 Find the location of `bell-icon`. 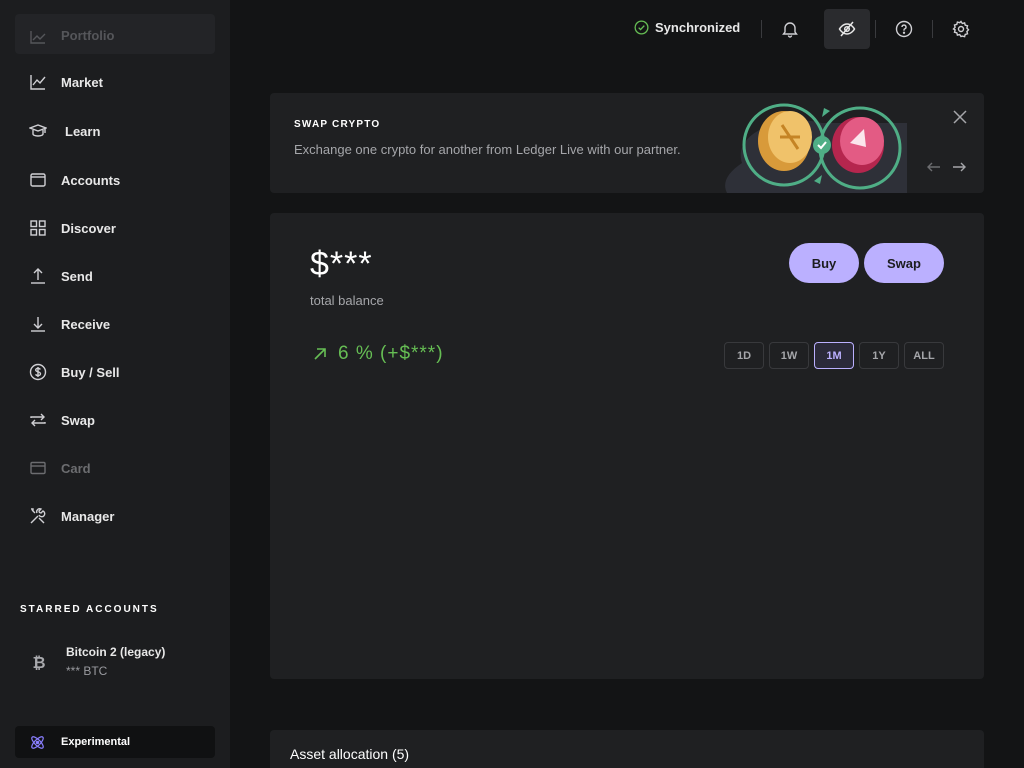

bell-icon is located at coordinates (790, 30).